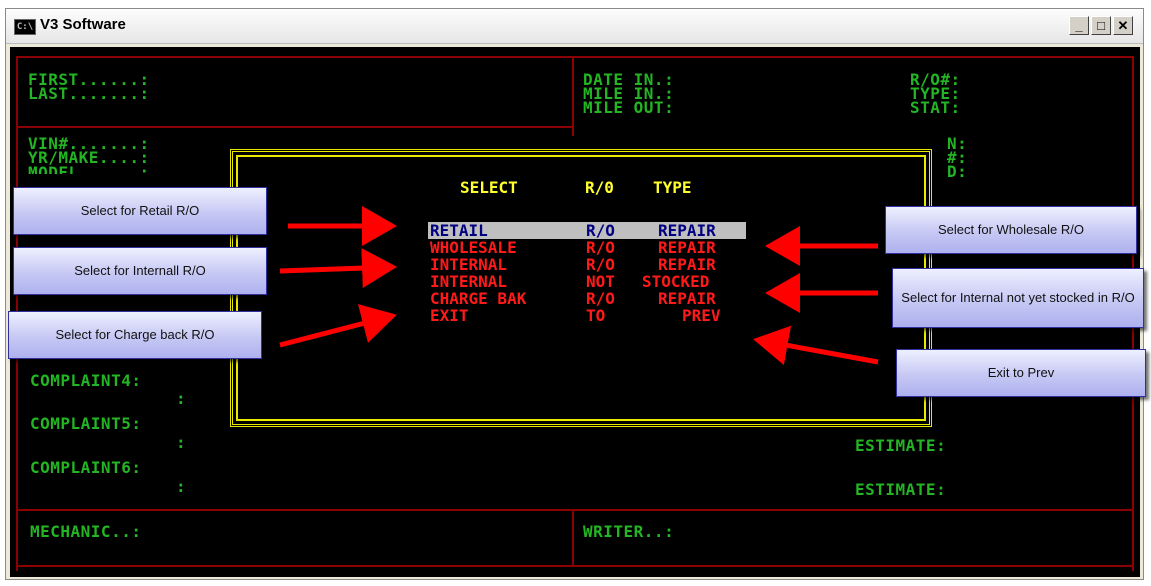 The height and width of the screenshot is (586, 1151). What do you see at coordinates (338, 326) in the screenshot?
I see `arrow-chargeback` at bounding box center [338, 326].